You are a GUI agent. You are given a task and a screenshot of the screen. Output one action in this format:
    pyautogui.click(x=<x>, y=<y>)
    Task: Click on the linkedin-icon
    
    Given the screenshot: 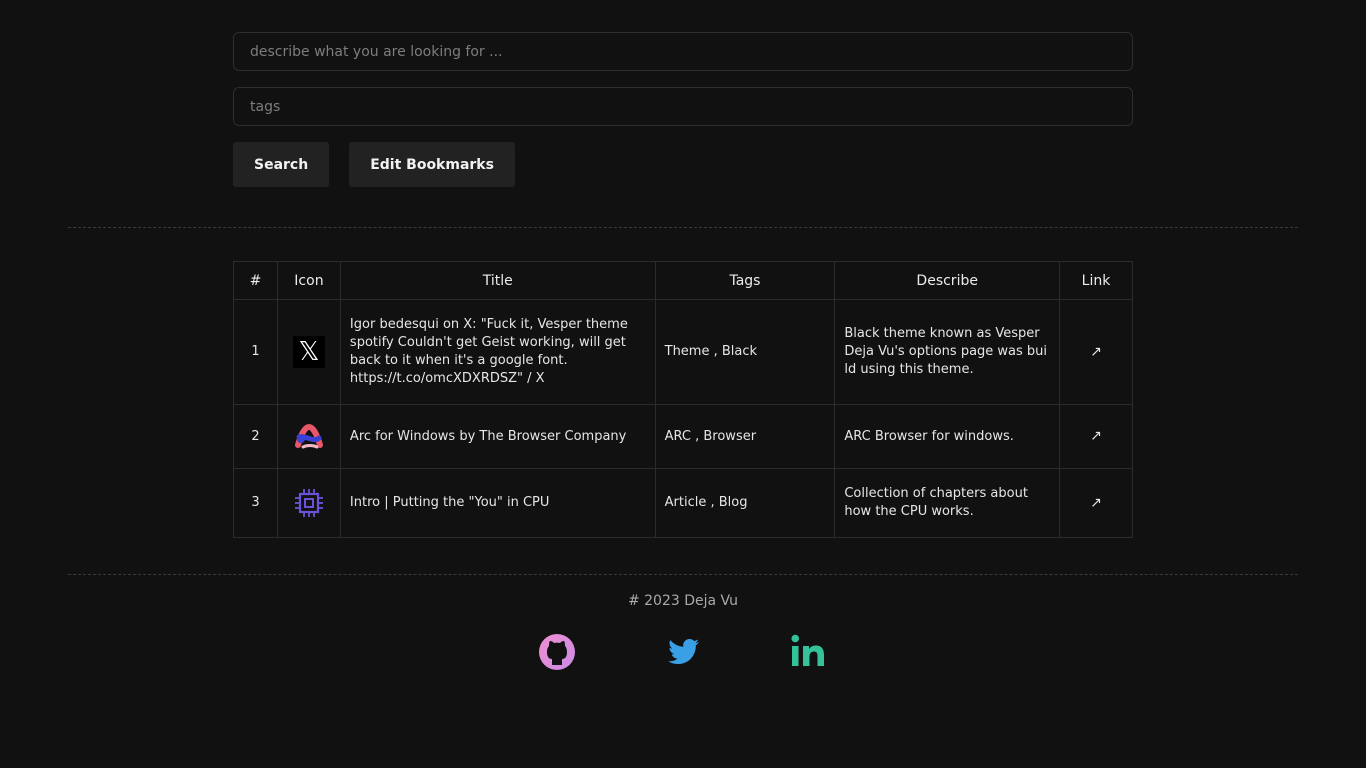 What is the action you would take?
    pyautogui.click(x=809, y=652)
    